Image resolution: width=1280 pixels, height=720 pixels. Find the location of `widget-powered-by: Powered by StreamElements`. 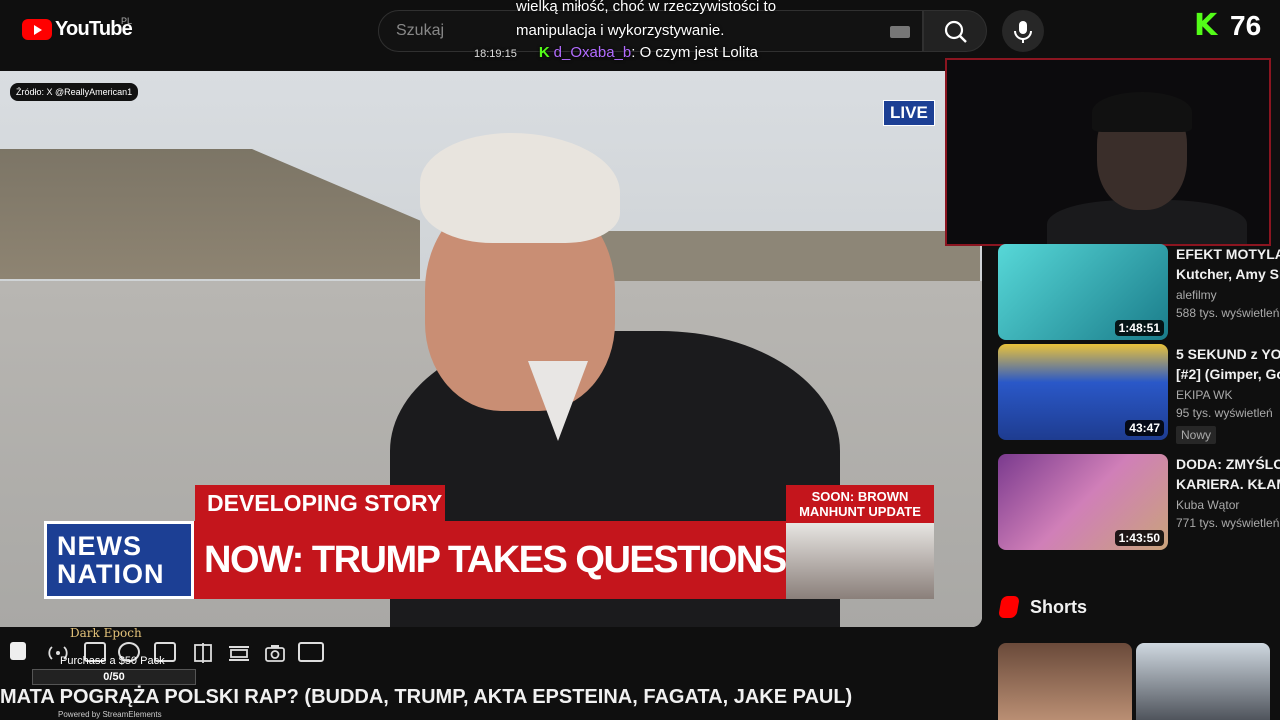

widget-powered-by: Powered by StreamElements is located at coordinates (110, 714).